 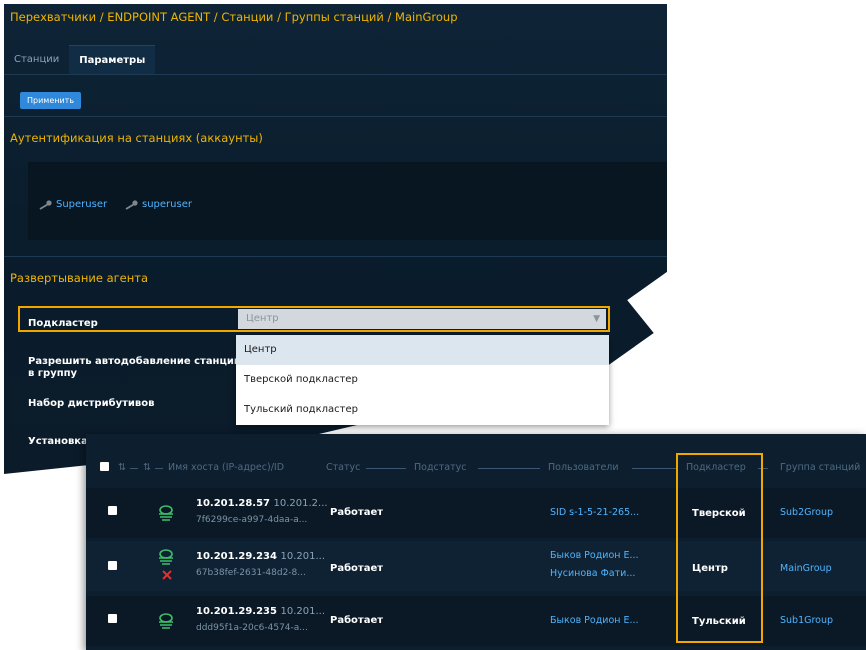 I want to click on account-label: Superuser, so click(x=82, y=204).